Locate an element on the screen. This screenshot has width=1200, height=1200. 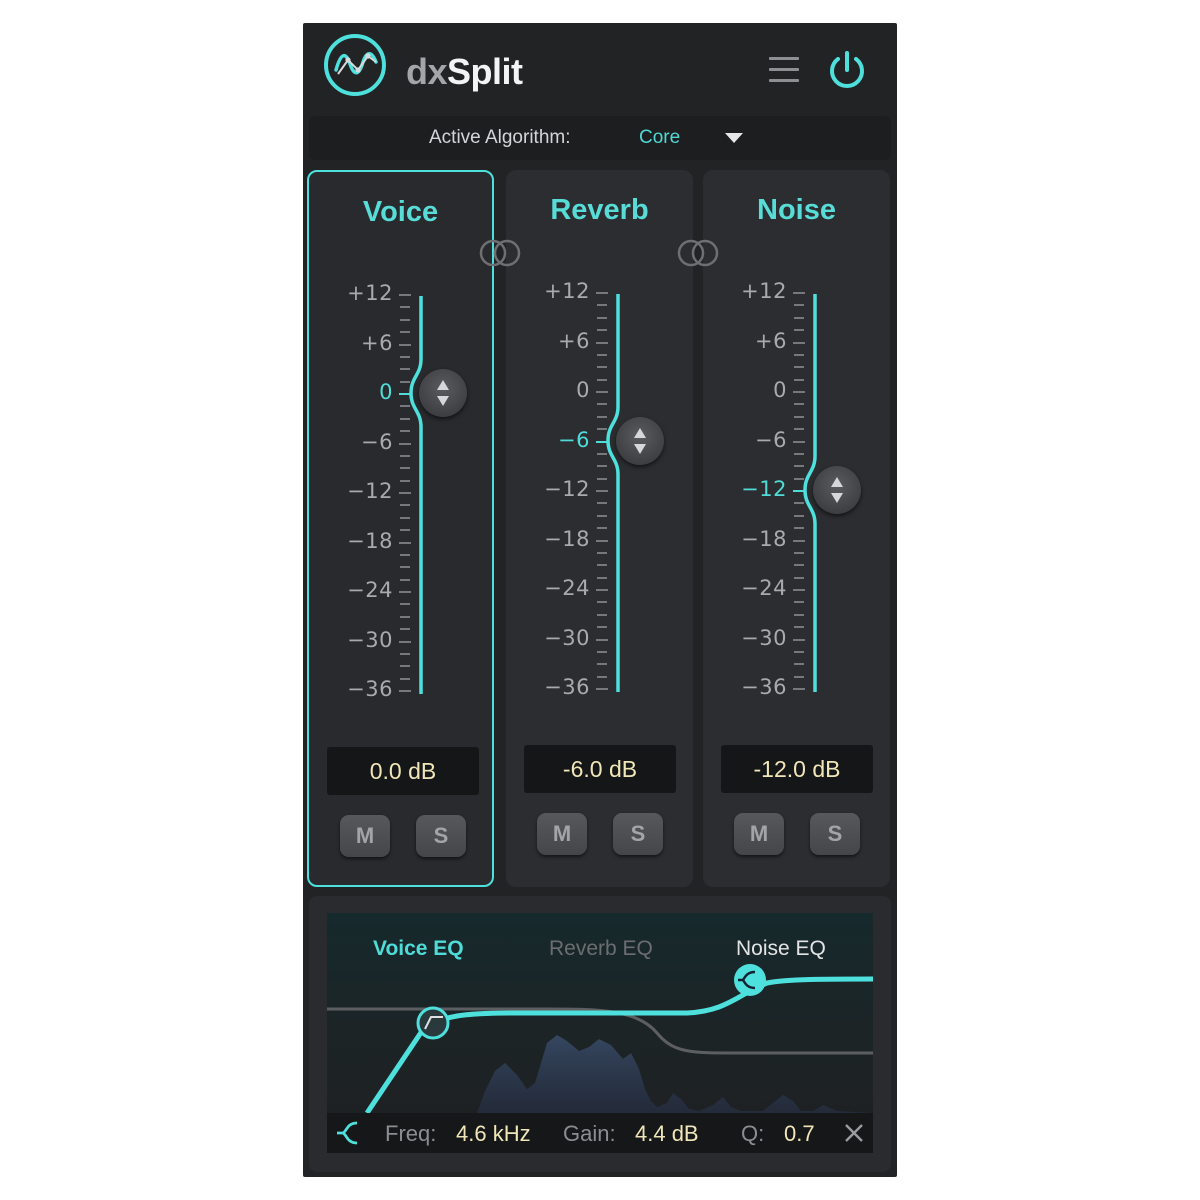
caret-down-icon is located at coordinates (734, 138).